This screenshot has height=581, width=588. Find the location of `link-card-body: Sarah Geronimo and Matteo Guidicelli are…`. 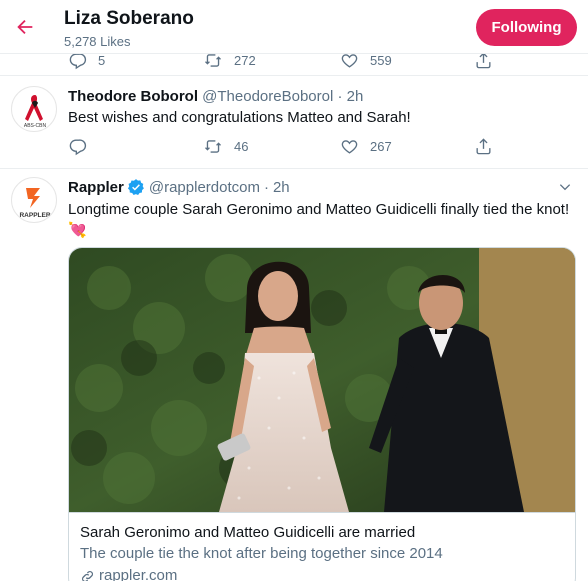

link-card-body: Sarah Geronimo and Matteo Guidicelli are… is located at coordinates (322, 546).